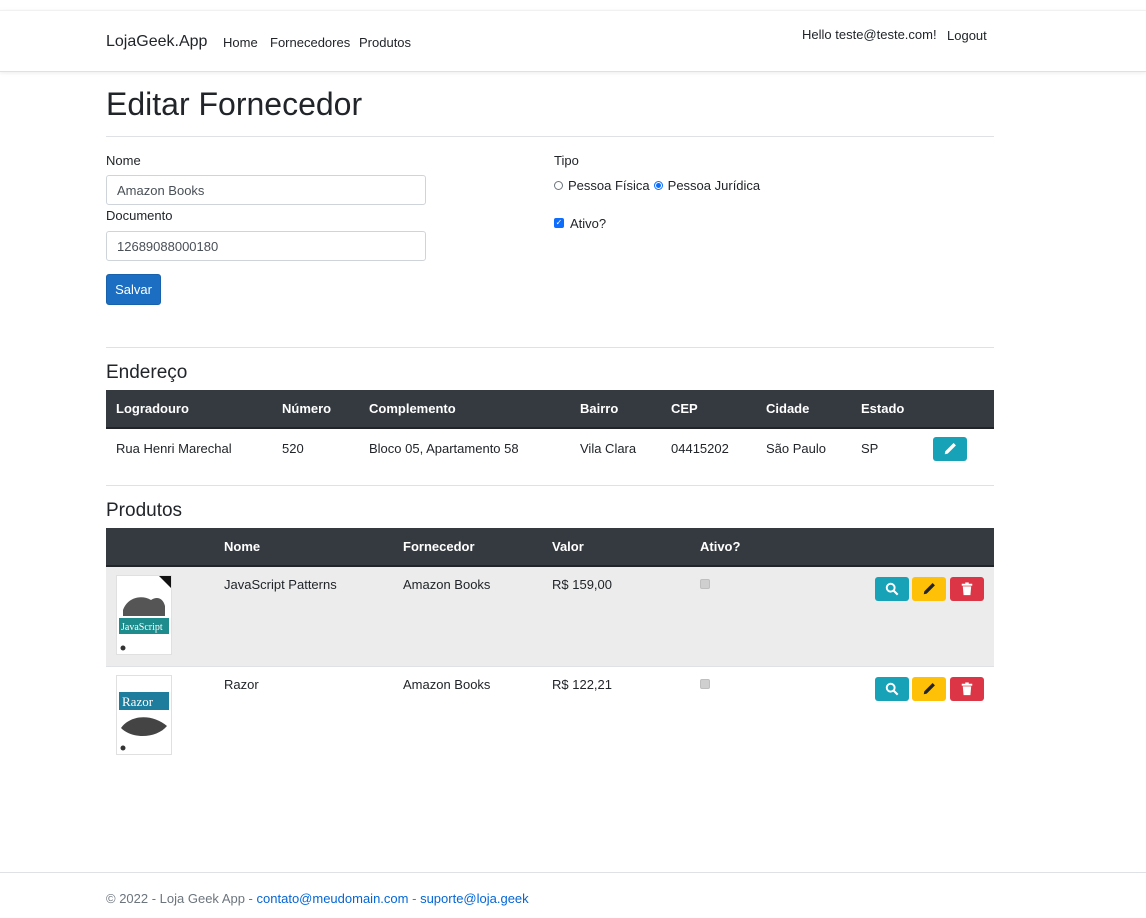 This screenshot has height=918, width=1146. I want to click on footer-email-suporte-link: suporte@loja.geek, so click(474, 898).